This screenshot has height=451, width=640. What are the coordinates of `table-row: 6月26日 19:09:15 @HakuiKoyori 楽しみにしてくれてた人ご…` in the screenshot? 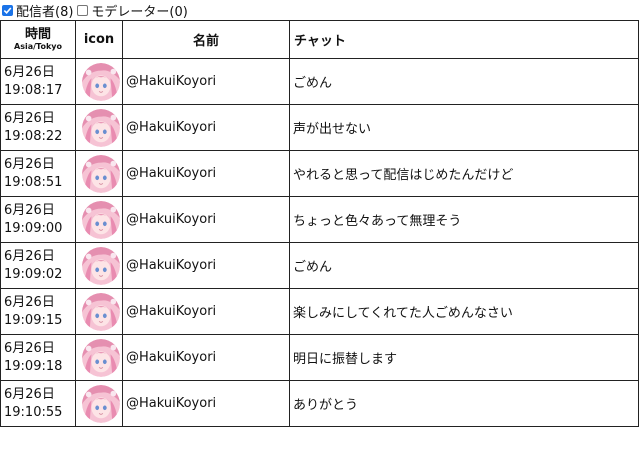 It's located at (319, 311).